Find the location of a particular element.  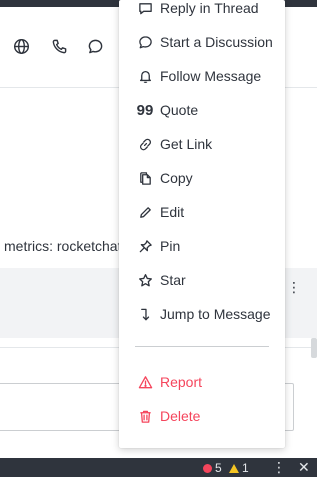

pin-icon is located at coordinates (145, 246).